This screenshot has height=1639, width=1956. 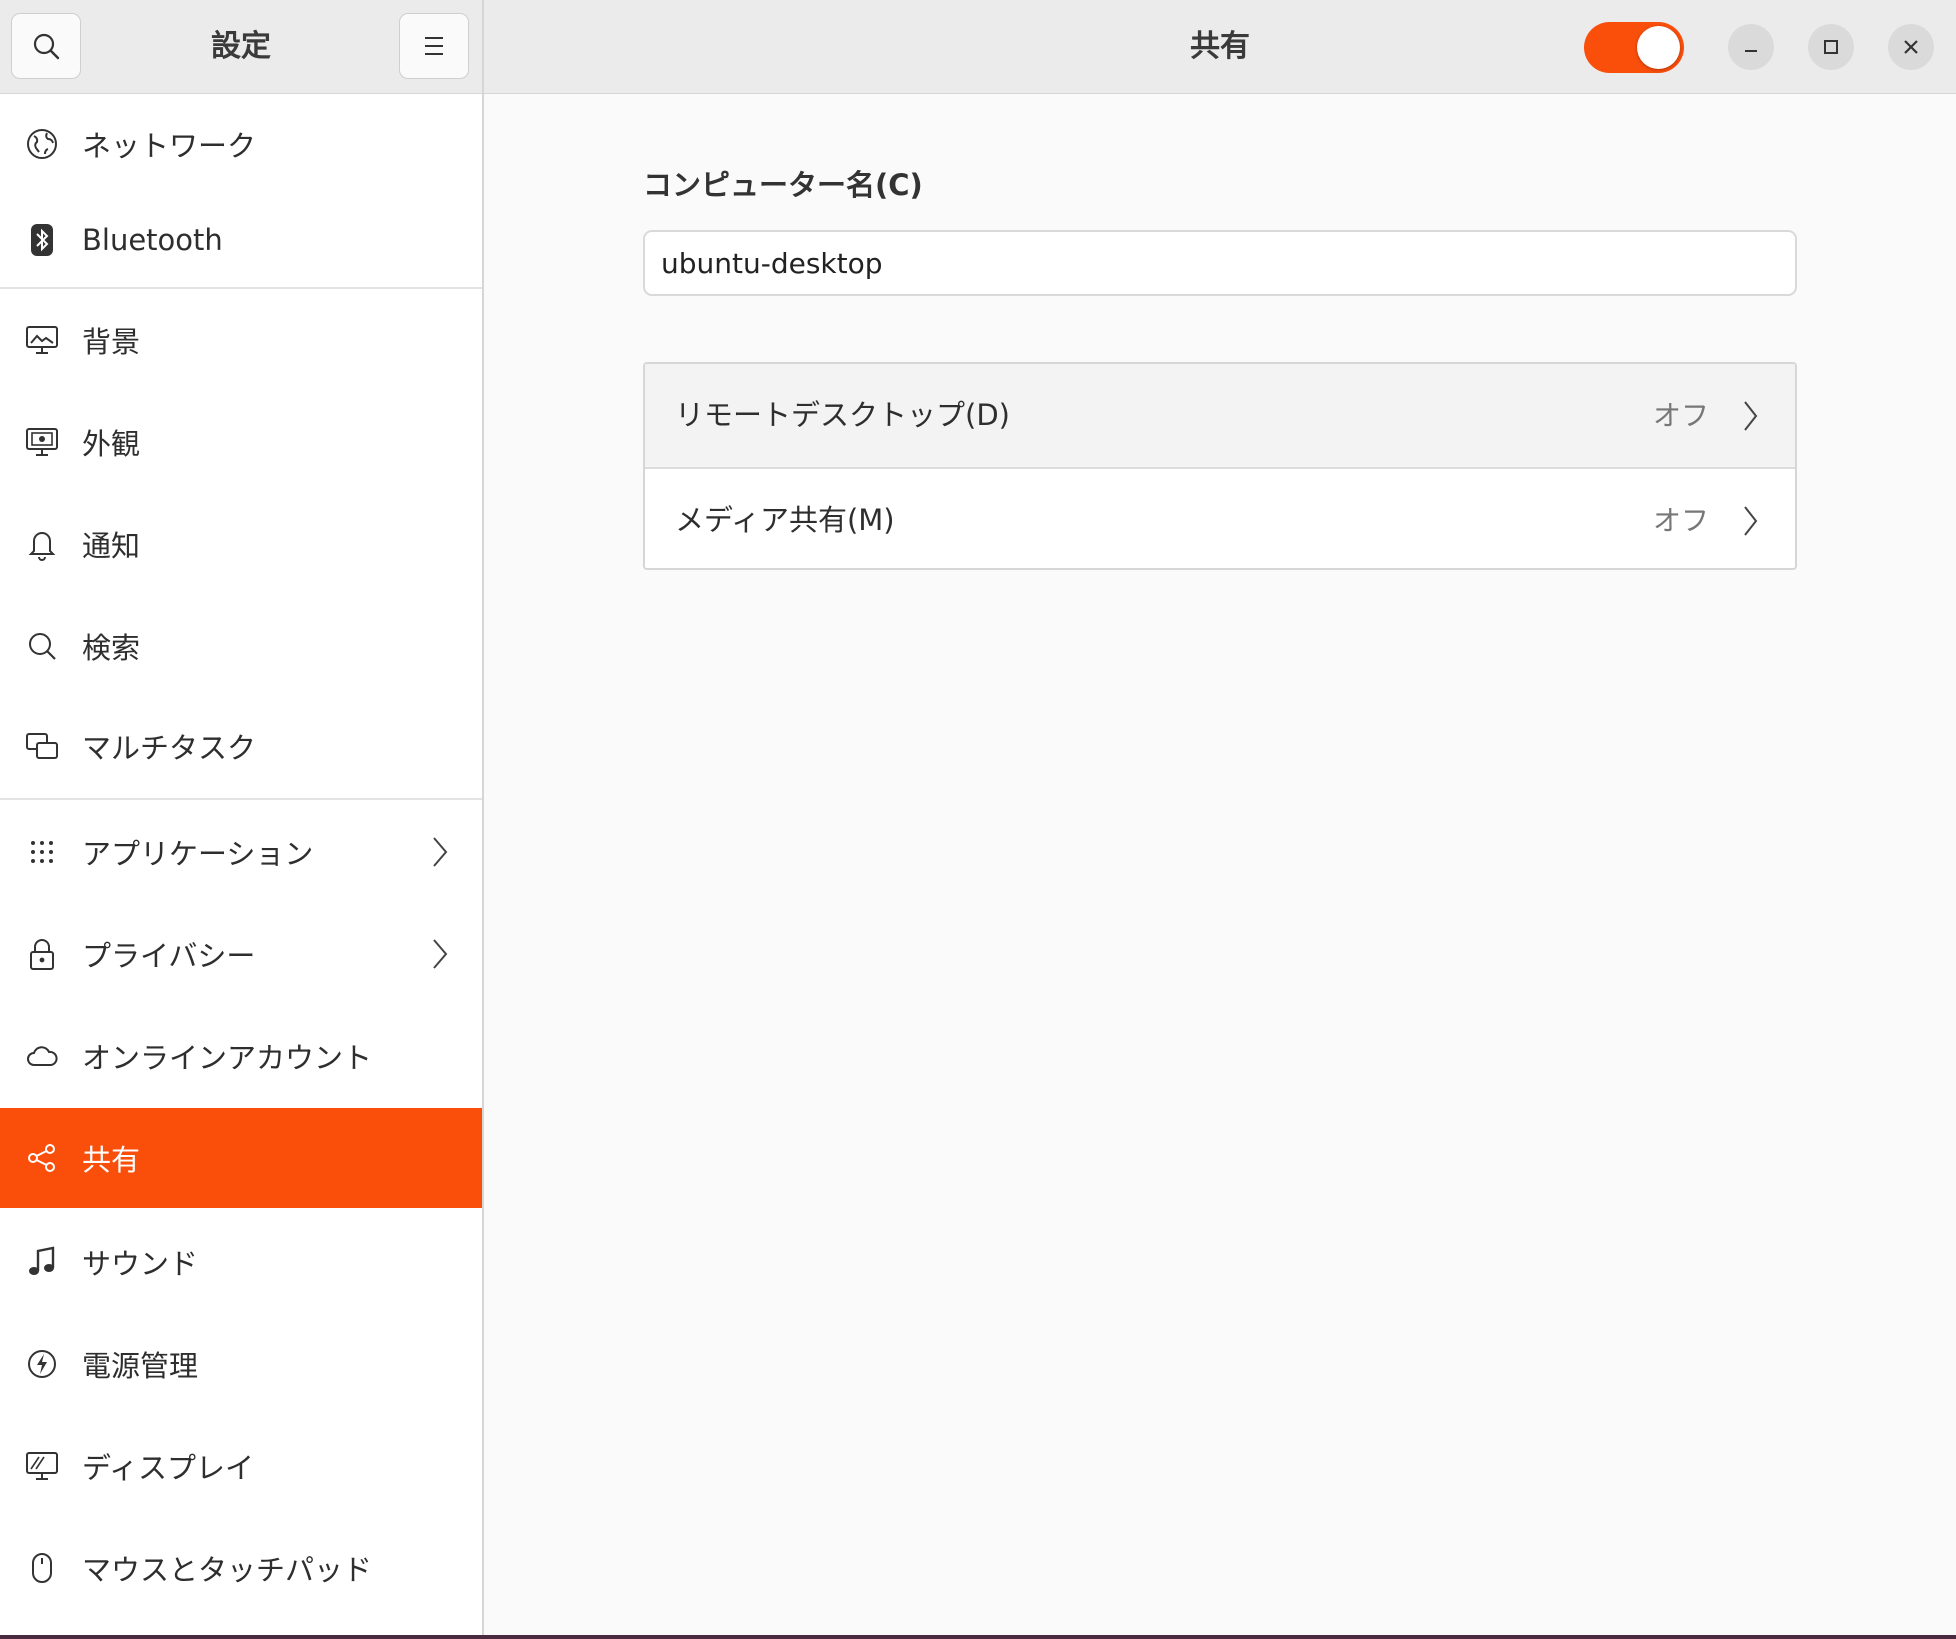 What do you see at coordinates (42, 240) in the screenshot?
I see `bluetooth-icon` at bounding box center [42, 240].